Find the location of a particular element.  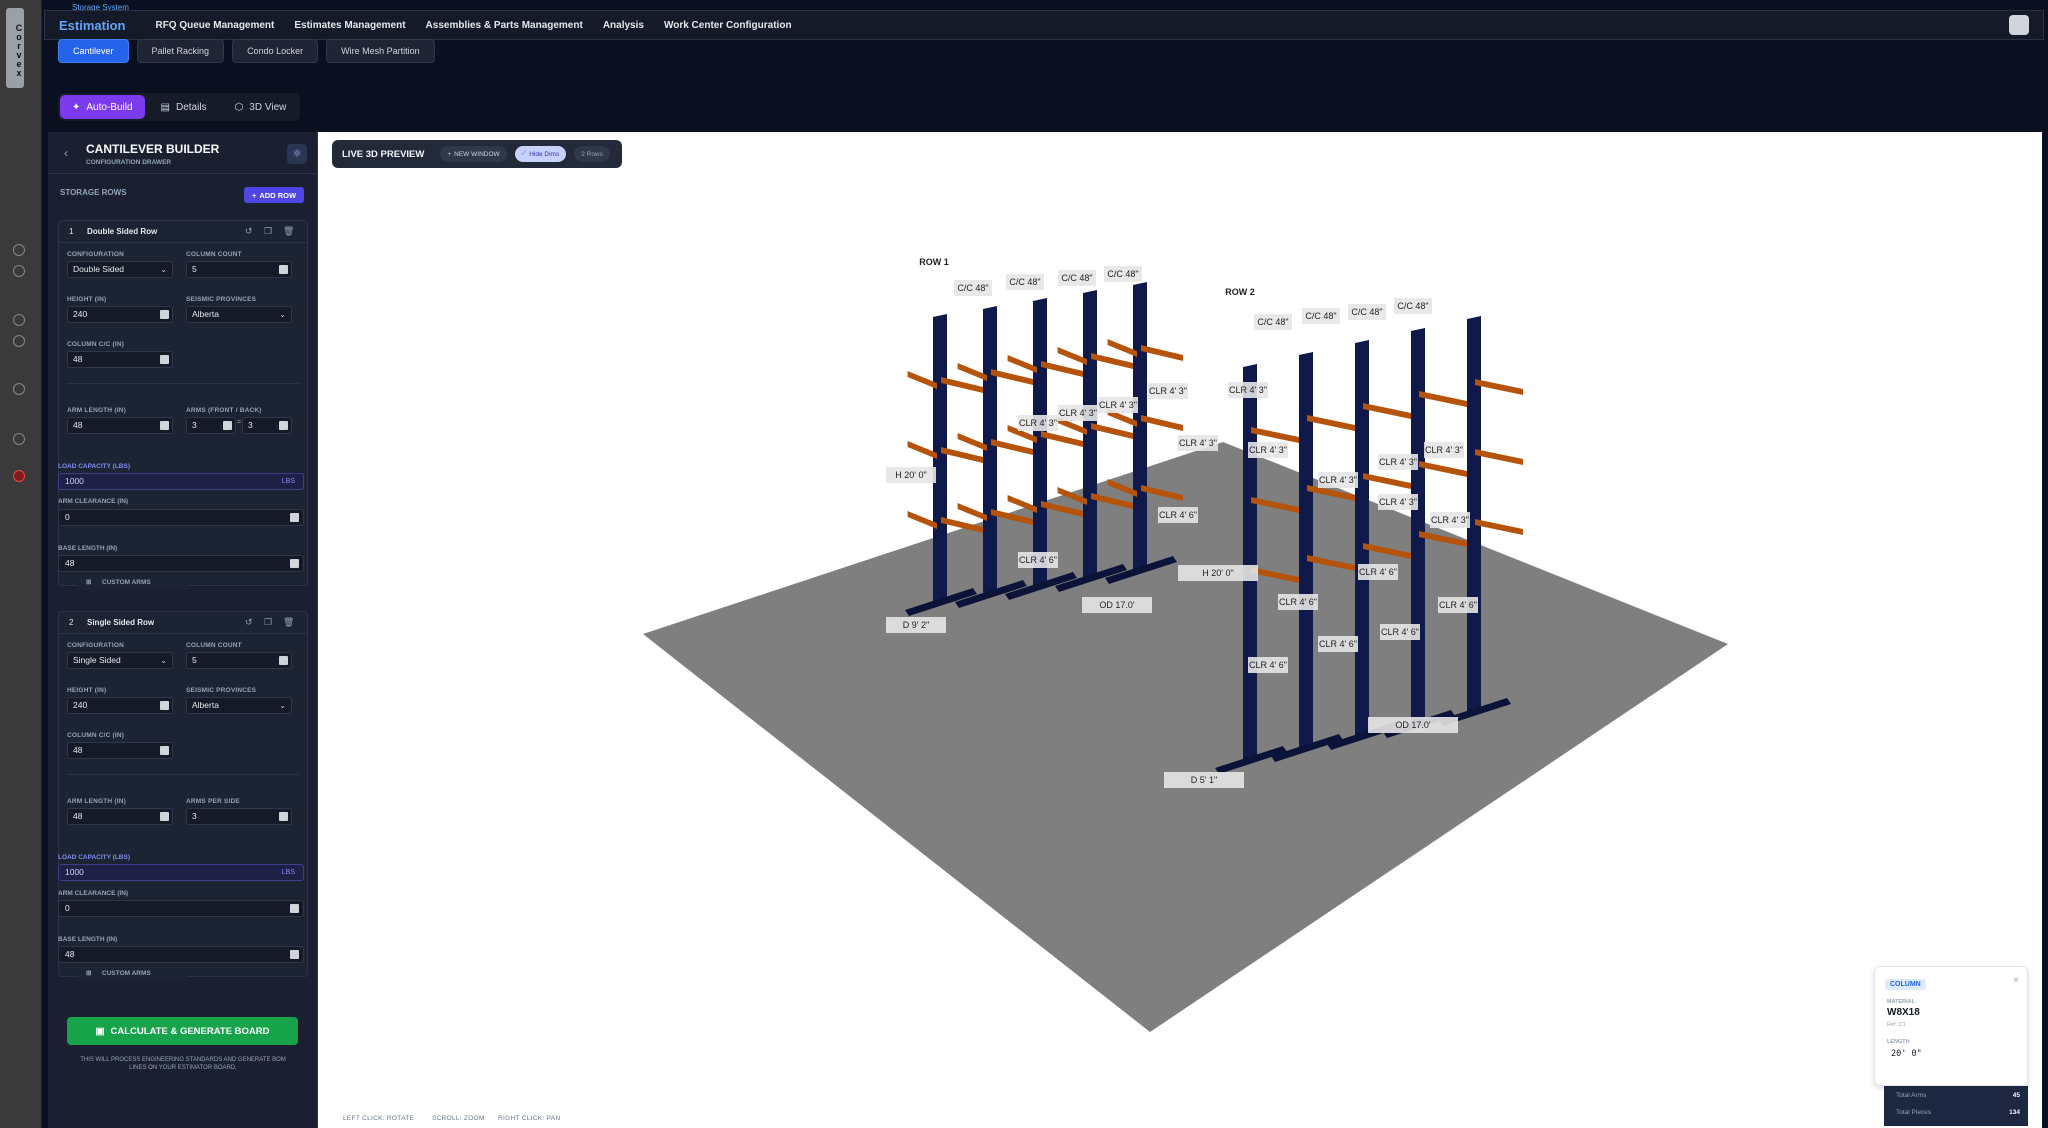

depth-label: D 5' 1" is located at coordinates (1204, 780).